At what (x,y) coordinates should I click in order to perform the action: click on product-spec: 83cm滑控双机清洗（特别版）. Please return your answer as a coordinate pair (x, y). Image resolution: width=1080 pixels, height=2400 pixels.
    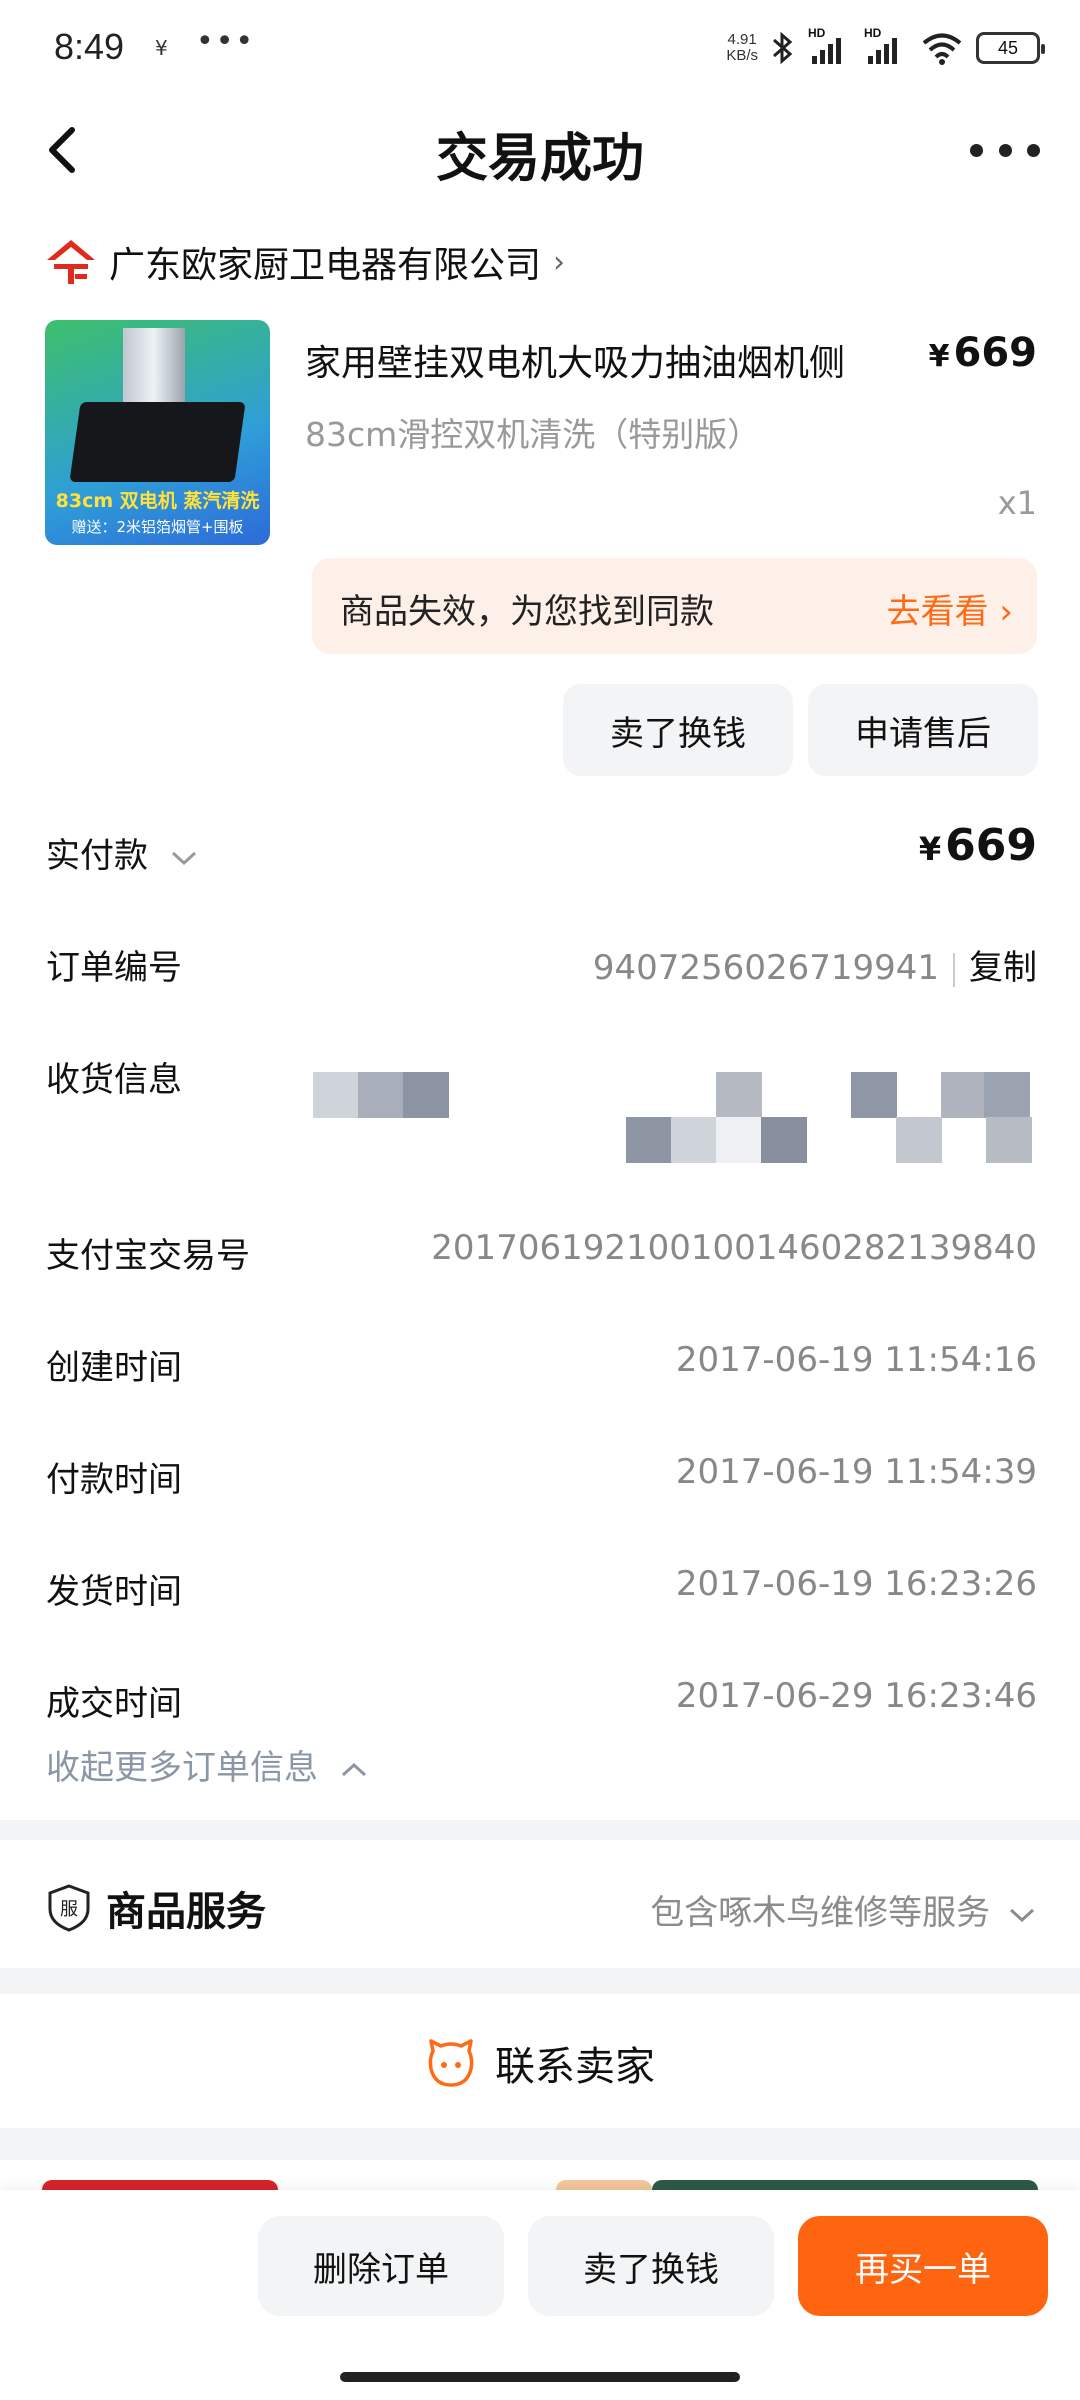
    Looking at the image, I should click on (533, 434).